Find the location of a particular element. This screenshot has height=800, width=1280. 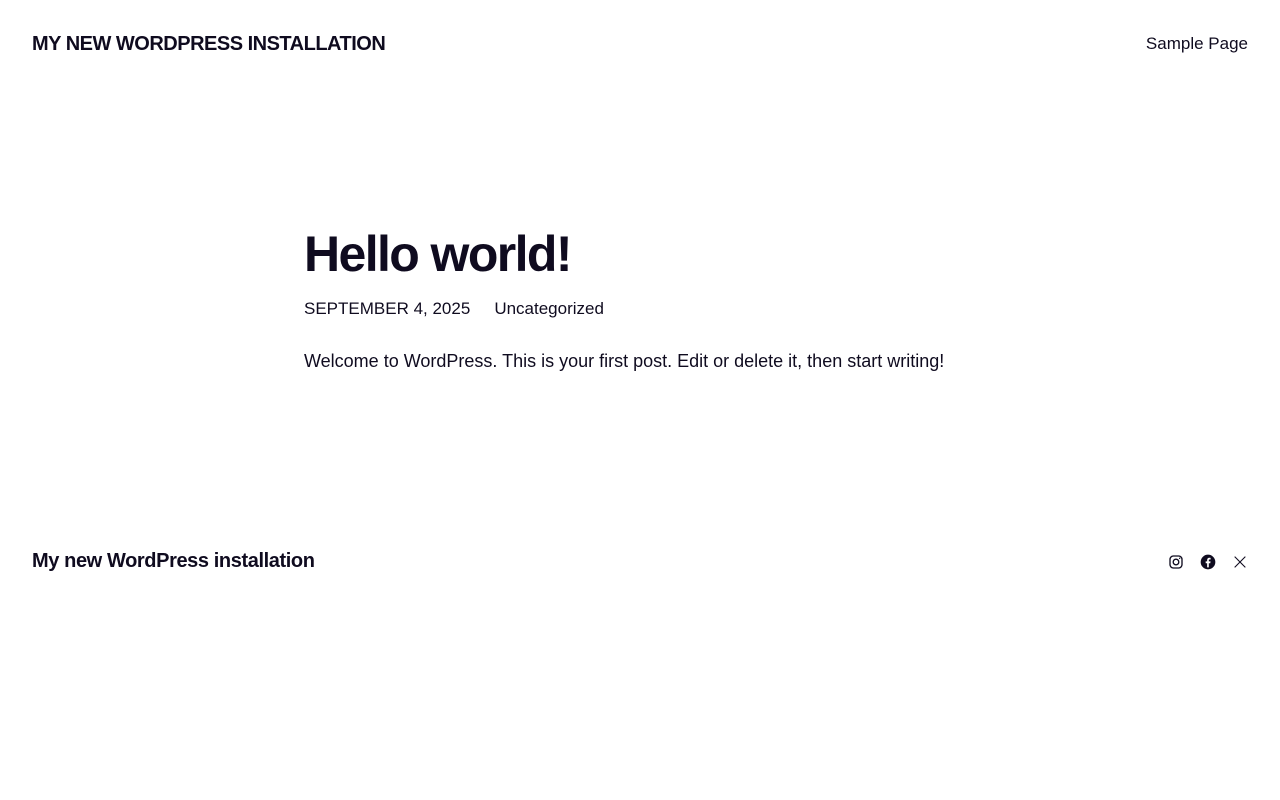

facebook-icon is located at coordinates (1208, 562).